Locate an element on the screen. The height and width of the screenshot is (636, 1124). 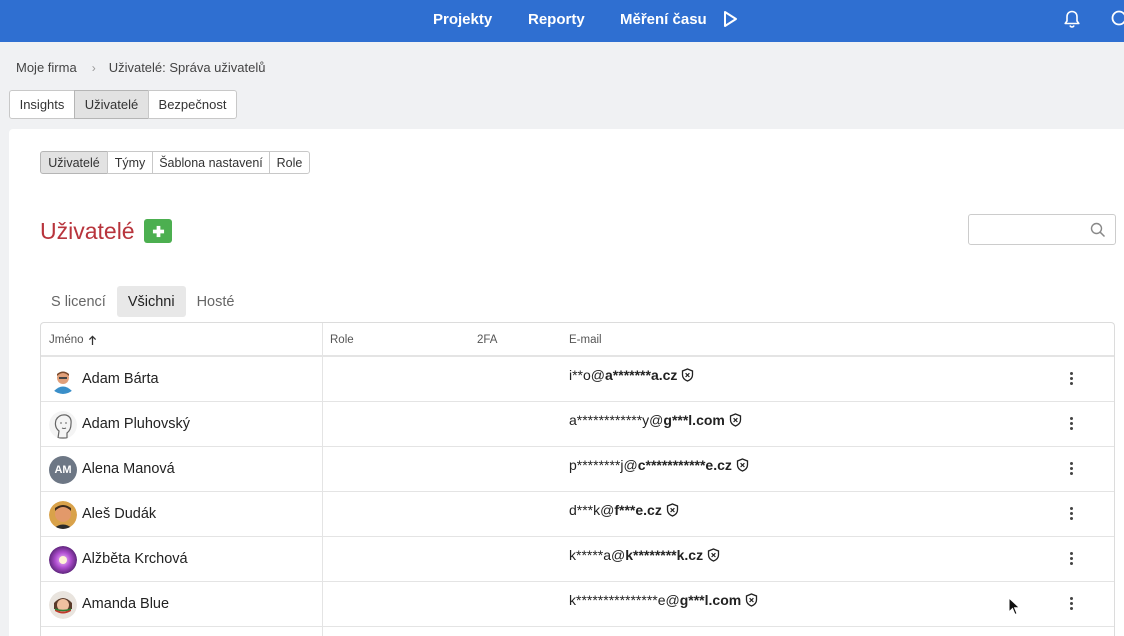
filter-hoste: Hosté is located at coordinates (216, 301).